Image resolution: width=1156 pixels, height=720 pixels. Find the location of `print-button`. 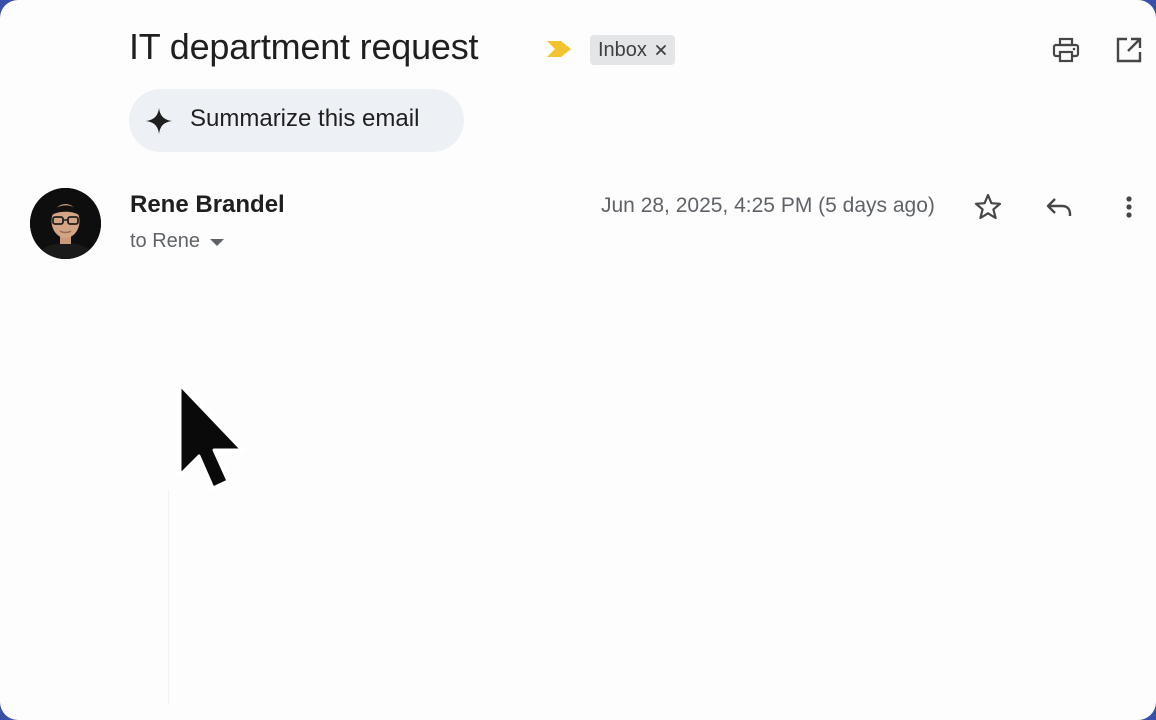

print-button is located at coordinates (1066, 50).